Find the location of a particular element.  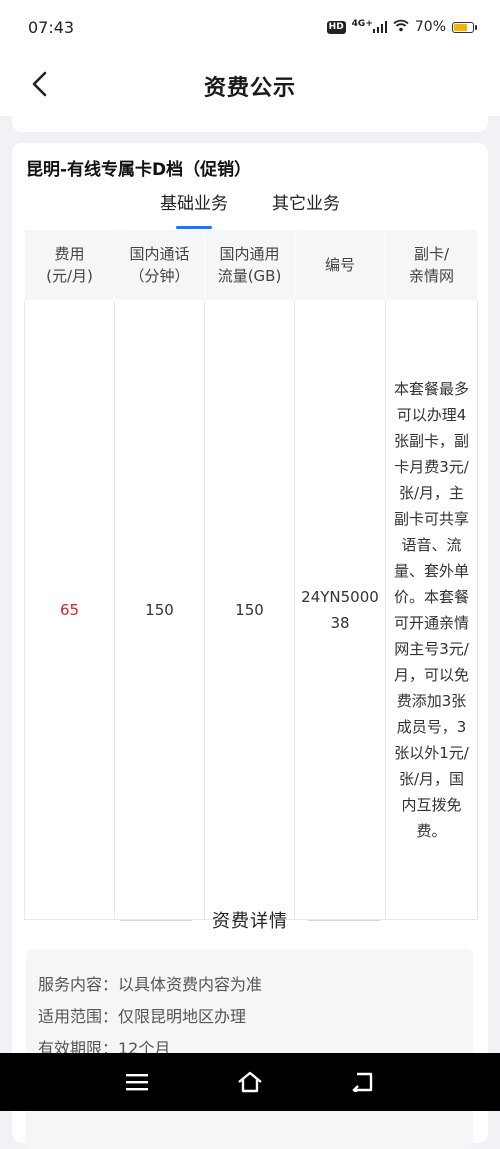

status-time: 07:43 is located at coordinates (51, 27).